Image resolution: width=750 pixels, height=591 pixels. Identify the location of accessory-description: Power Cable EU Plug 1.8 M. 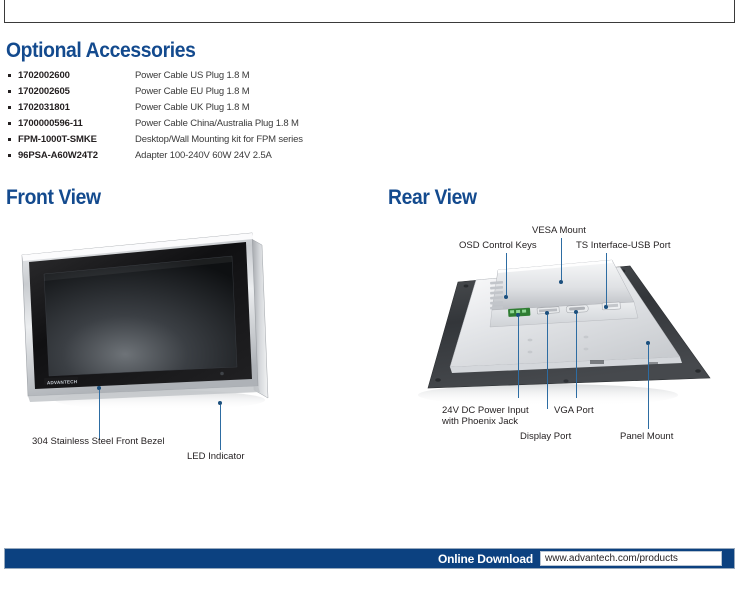
(192, 91).